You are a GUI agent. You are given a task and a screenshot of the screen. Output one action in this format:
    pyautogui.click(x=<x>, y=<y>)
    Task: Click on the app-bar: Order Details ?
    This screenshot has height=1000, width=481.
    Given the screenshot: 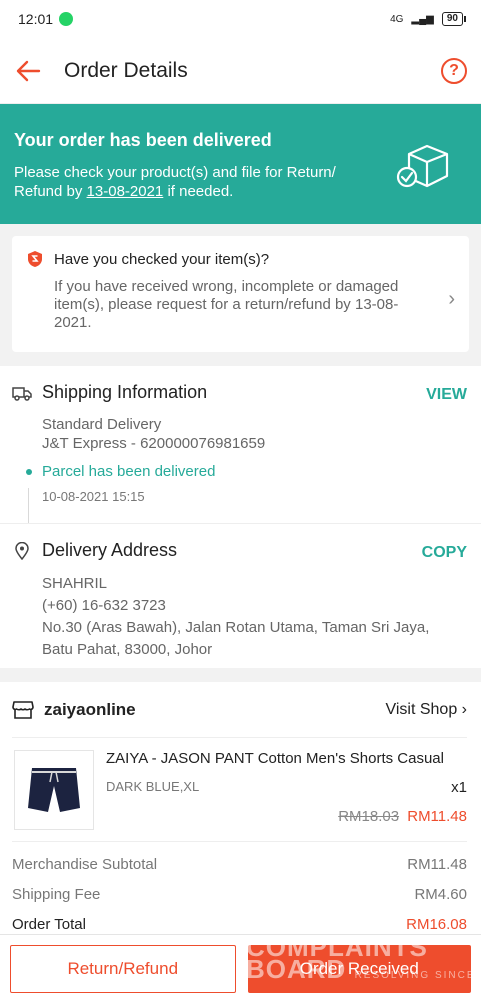 What is the action you would take?
    pyautogui.click(x=240, y=71)
    